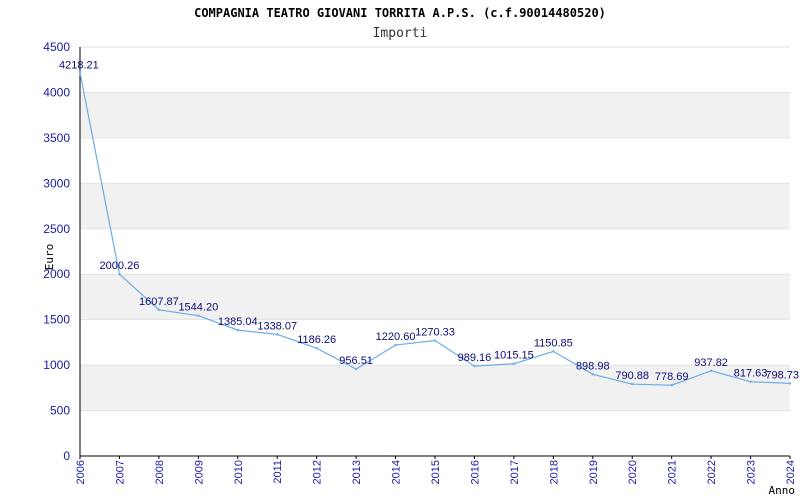 This screenshot has width=800, height=500. I want to click on x-tick-label: 2017, so click(515, 472).